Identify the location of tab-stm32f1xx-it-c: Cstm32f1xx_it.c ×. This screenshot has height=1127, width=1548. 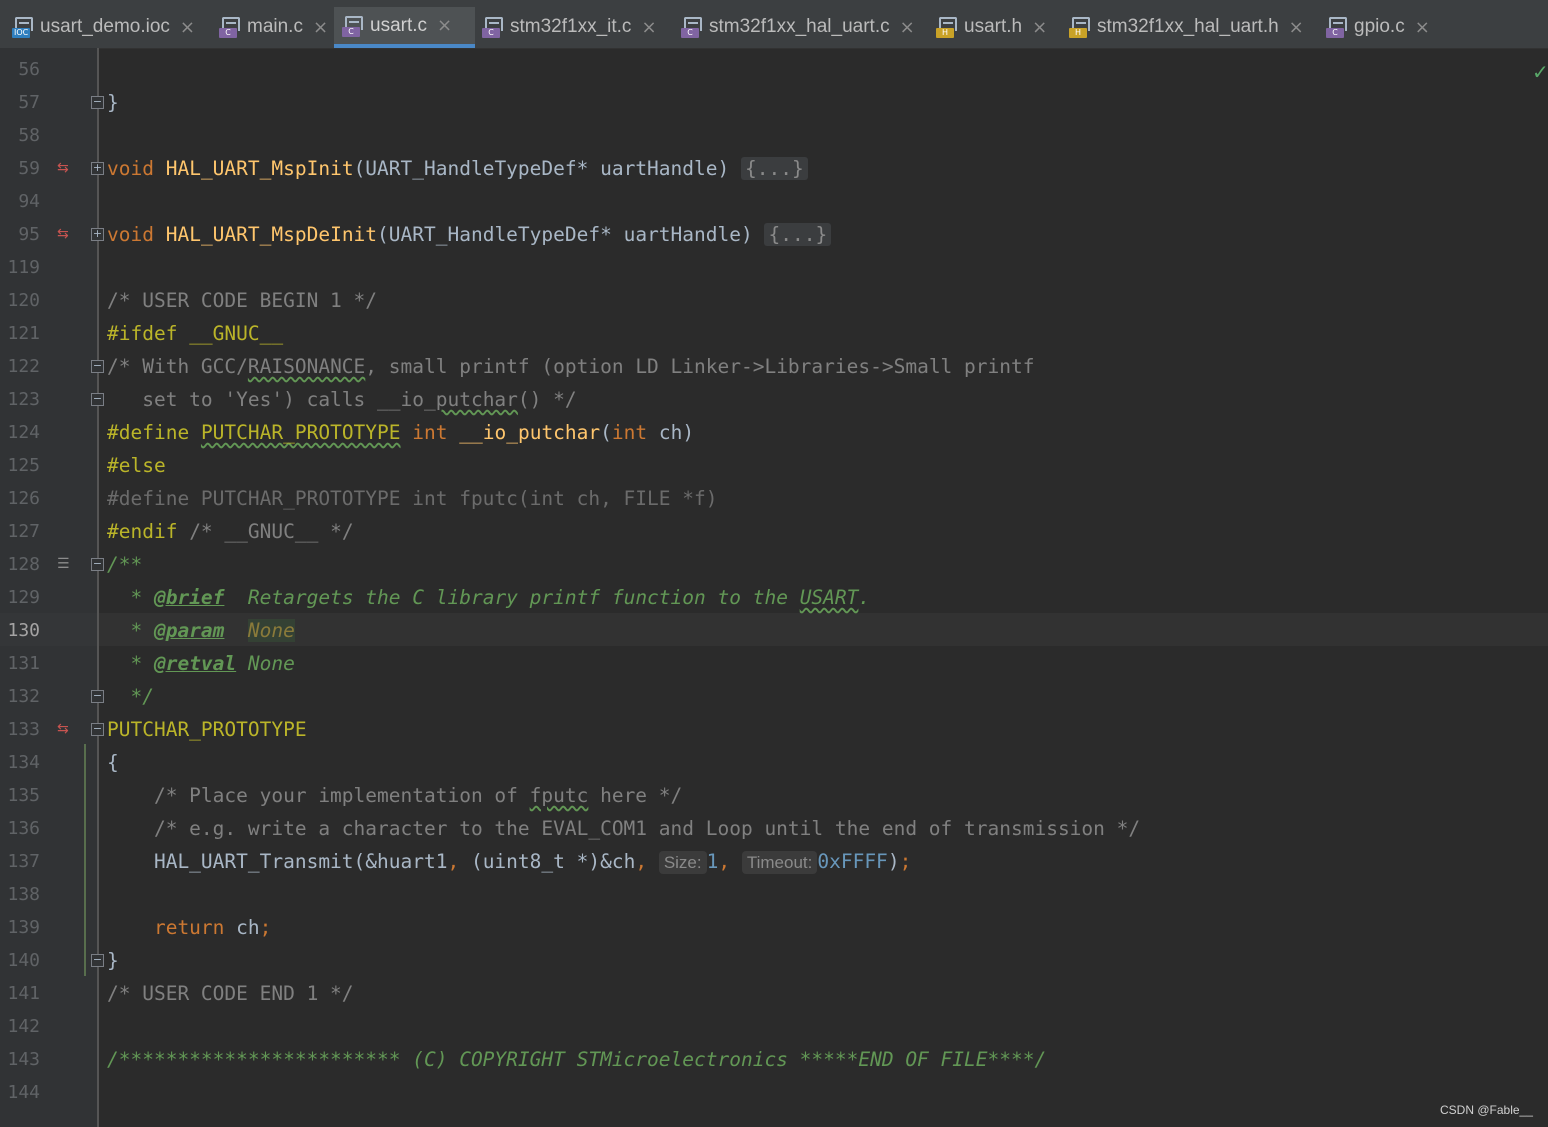
(573, 27).